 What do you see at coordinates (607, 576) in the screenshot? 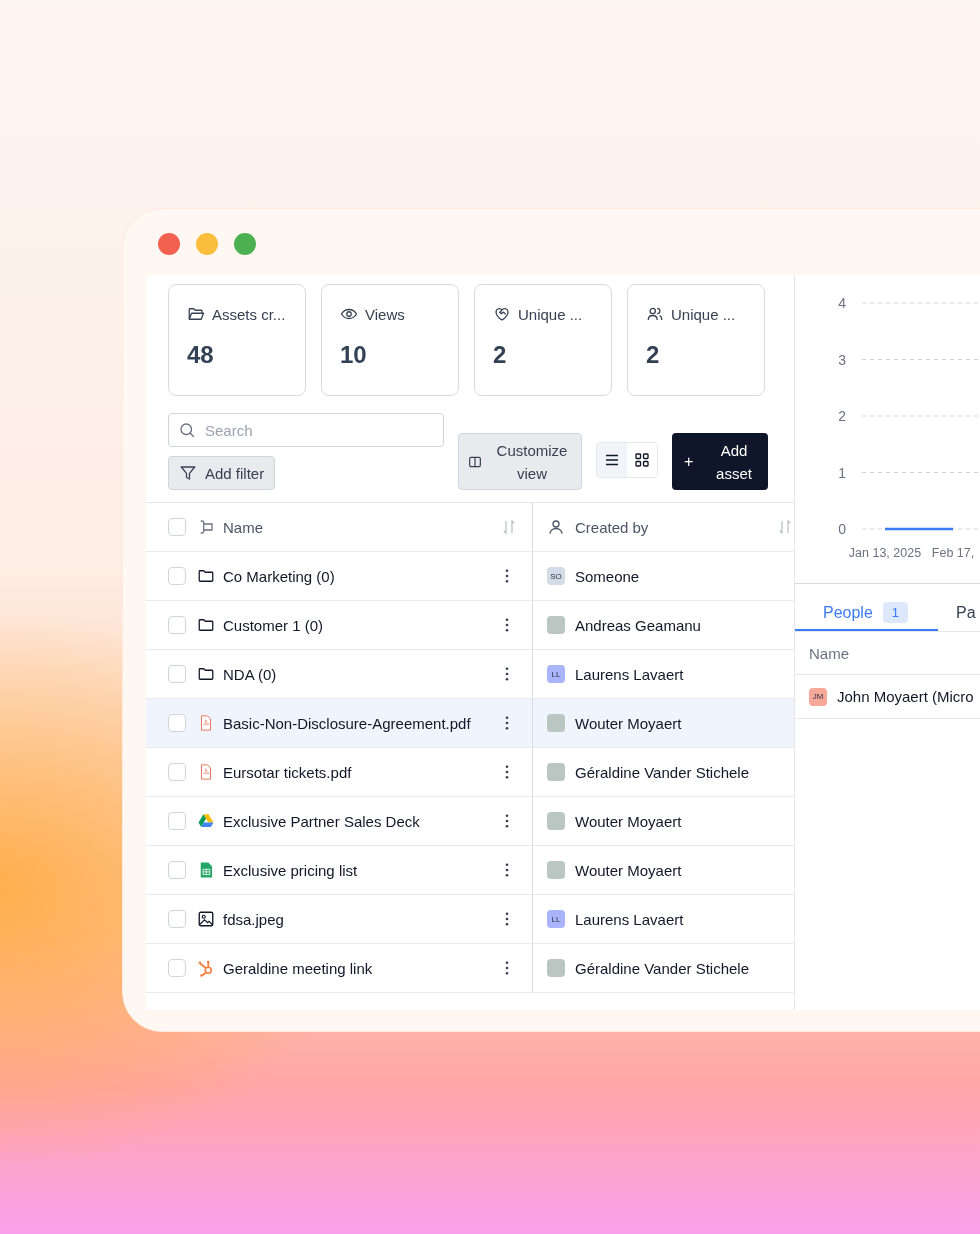
I see `creator-name: Someone` at bounding box center [607, 576].